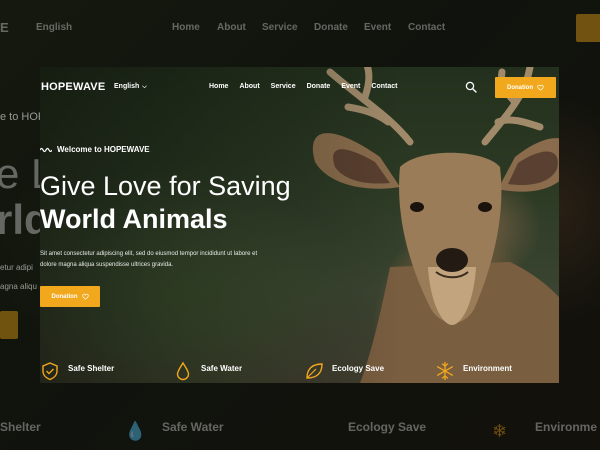 The image size is (600, 450). What do you see at coordinates (378, 27) in the screenshot?
I see `bg-nav-event: Event` at bounding box center [378, 27].